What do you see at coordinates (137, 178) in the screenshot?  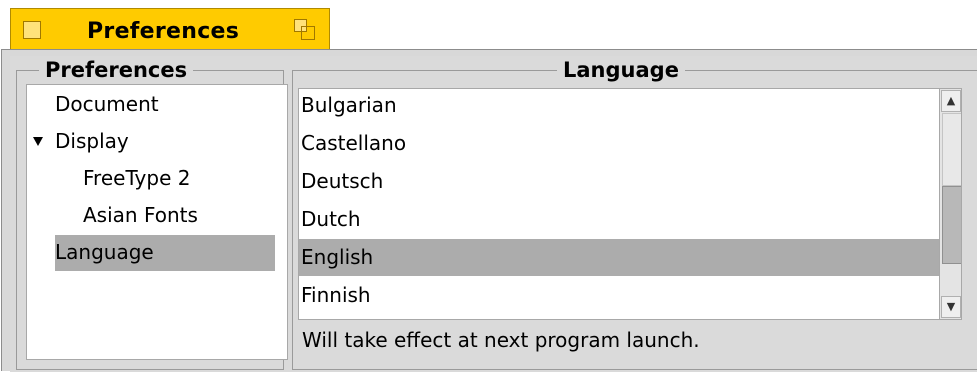 I see `tree-item-label: FreeType 2` at bounding box center [137, 178].